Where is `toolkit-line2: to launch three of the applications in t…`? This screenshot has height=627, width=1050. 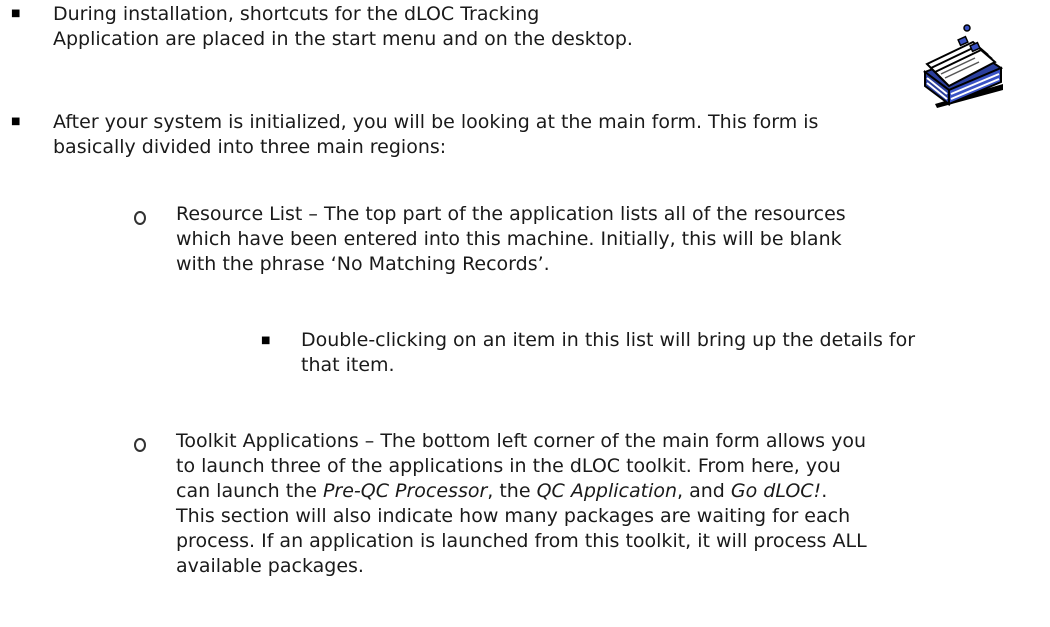
toolkit-line2: to launch three of the applications in t… is located at coordinates (508, 466).